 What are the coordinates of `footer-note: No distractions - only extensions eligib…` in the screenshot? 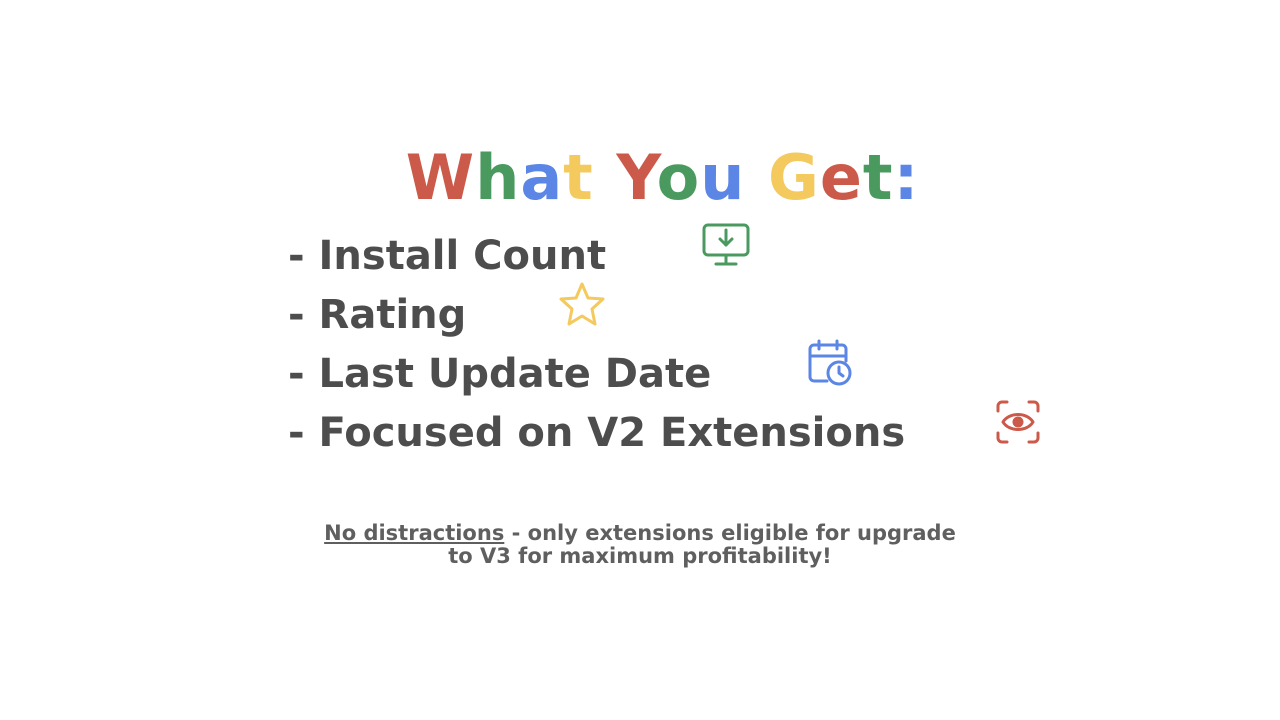 It's located at (640, 545).